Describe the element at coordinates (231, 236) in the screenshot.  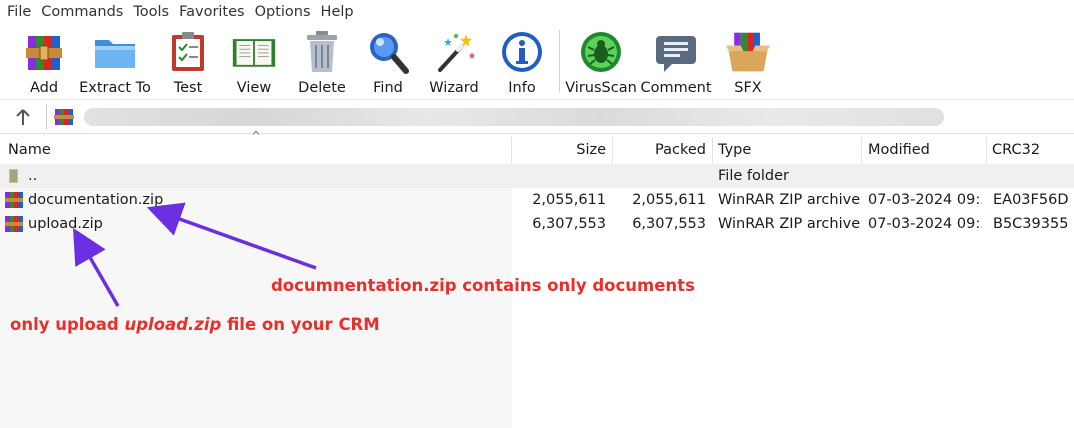
I see `arrow-to-documentation` at that location.